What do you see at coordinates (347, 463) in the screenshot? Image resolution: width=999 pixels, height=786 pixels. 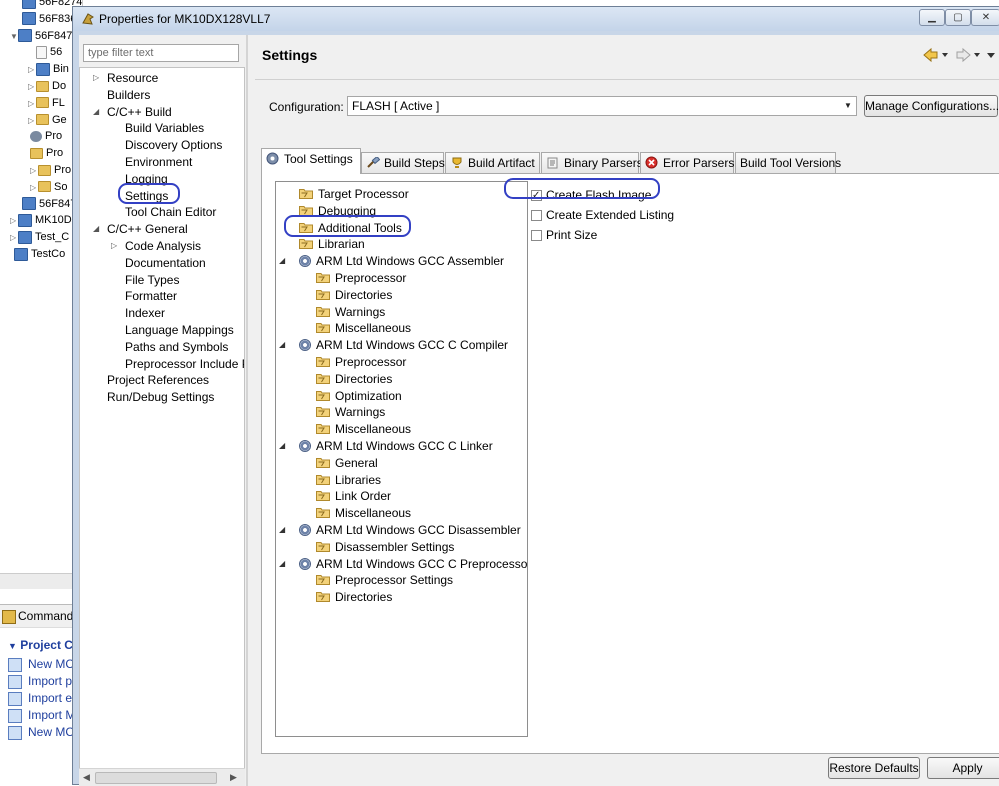 I see `tool-tree-item: General` at bounding box center [347, 463].